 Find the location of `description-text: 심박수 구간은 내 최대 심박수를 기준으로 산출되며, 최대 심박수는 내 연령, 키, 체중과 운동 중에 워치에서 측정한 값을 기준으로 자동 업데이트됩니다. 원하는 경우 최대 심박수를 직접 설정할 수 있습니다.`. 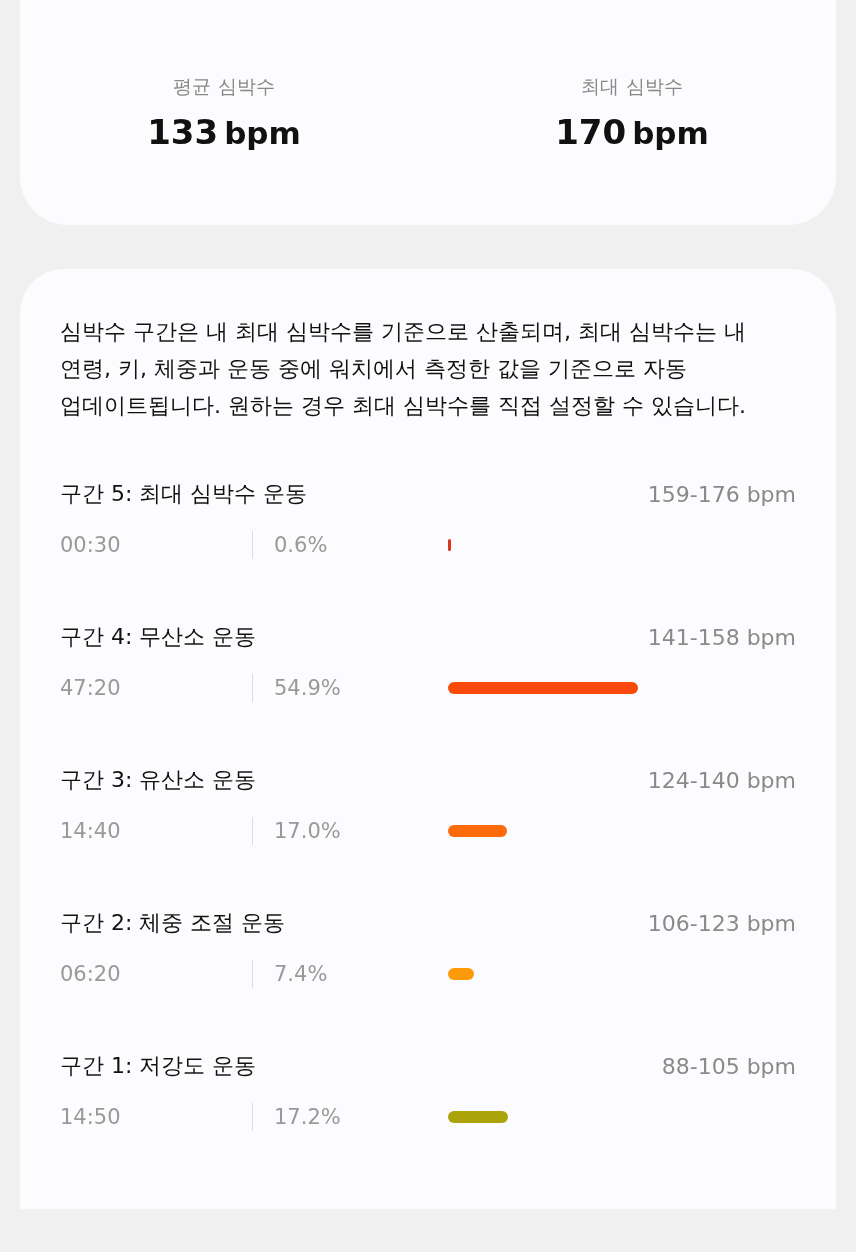

description-text: 심박수 구간은 내 최대 심박수를 기준으로 산출되며, 최대 심박수는 내 연령, 키, 체중과 운동 중에 워치에서 측정한 값을 기준으로 자동 업데이트됩니다. 원하는 경우 최대 심박수를 직접 설정할 수 있습니다. is located at coordinates (403, 369).